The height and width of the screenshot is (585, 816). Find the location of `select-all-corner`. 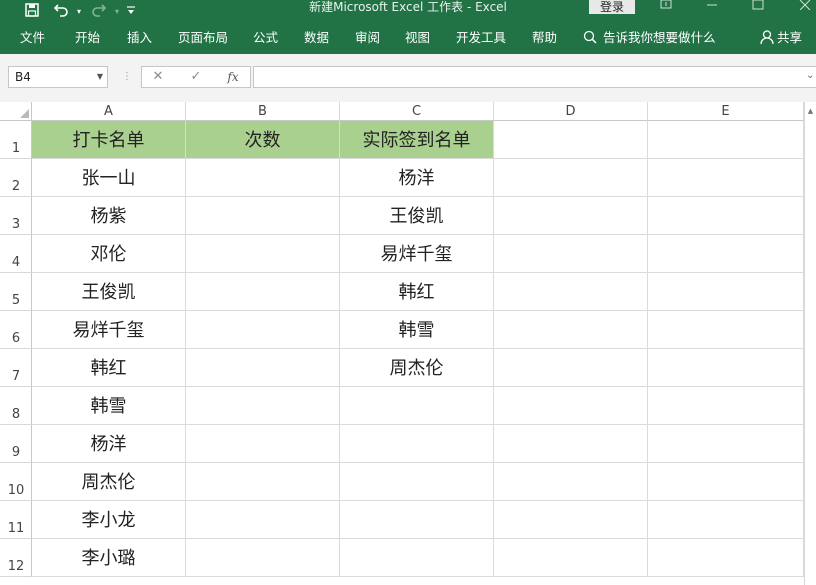

select-all-corner is located at coordinates (16, 111).